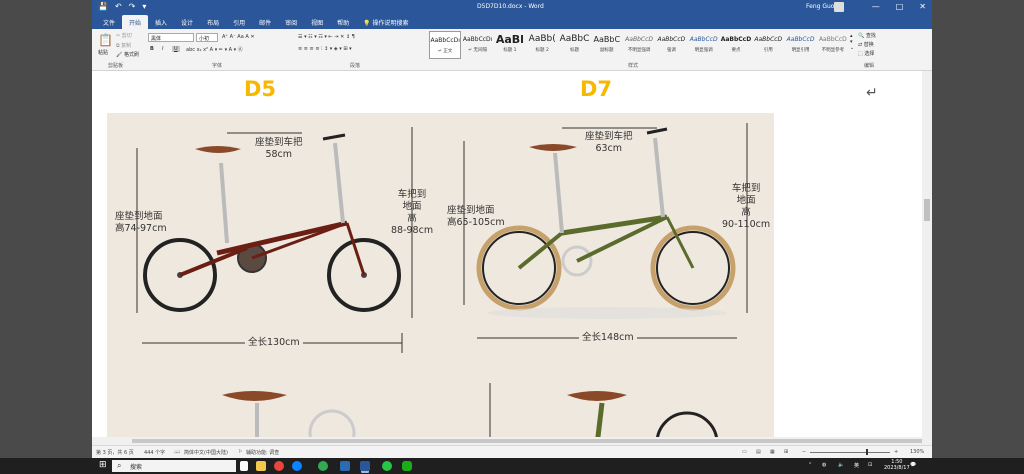  Describe the element at coordinates (804, 452) in the screenshot. I see `zoom-out-icon: −` at that location.